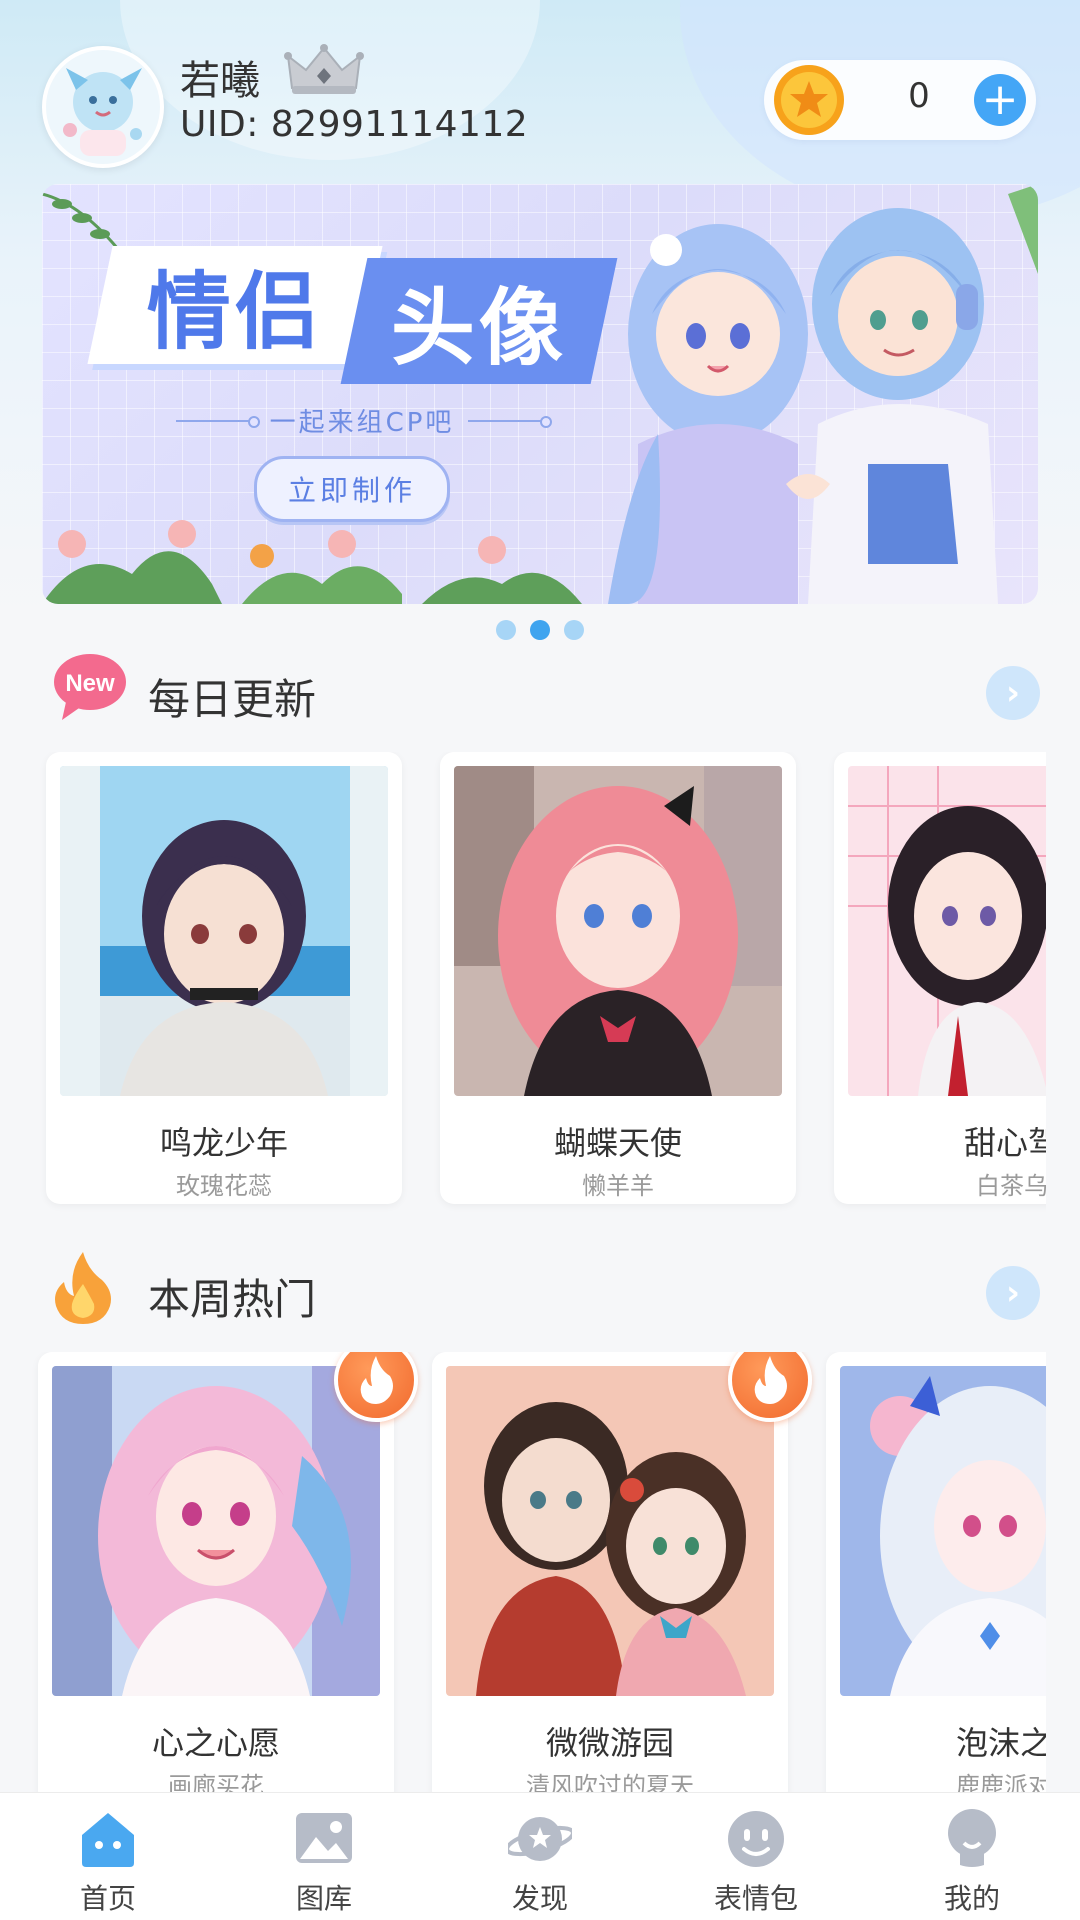  I want to click on weekly-more-button: ›, so click(1013, 1293).